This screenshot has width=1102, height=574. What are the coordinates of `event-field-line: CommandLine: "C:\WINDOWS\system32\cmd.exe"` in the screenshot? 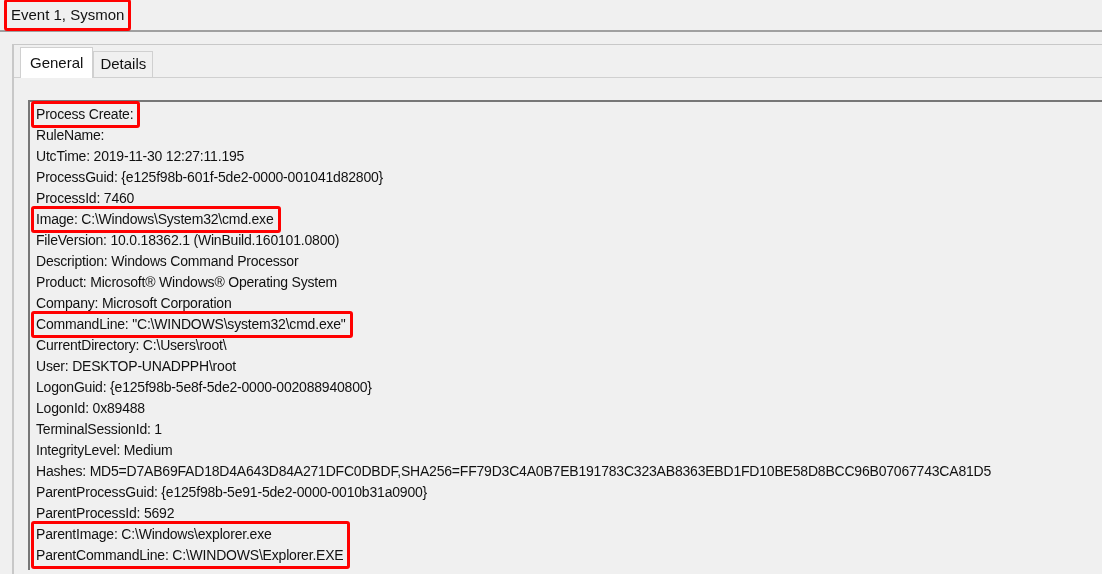 It's located at (191, 324).